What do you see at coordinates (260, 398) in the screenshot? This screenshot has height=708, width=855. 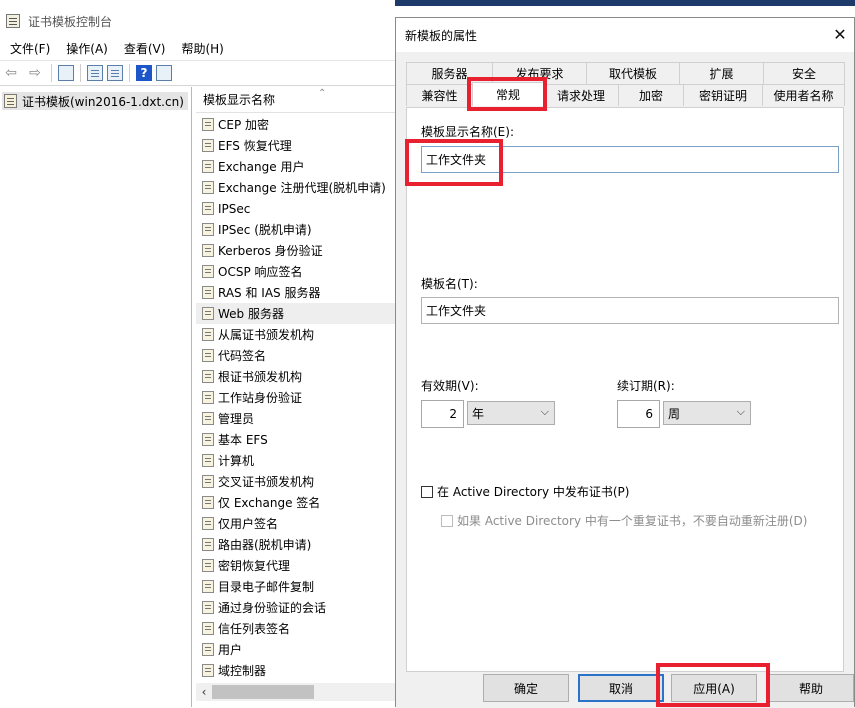 I see `list-item-label: 工作站身份验证` at bounding box center [260, 398].